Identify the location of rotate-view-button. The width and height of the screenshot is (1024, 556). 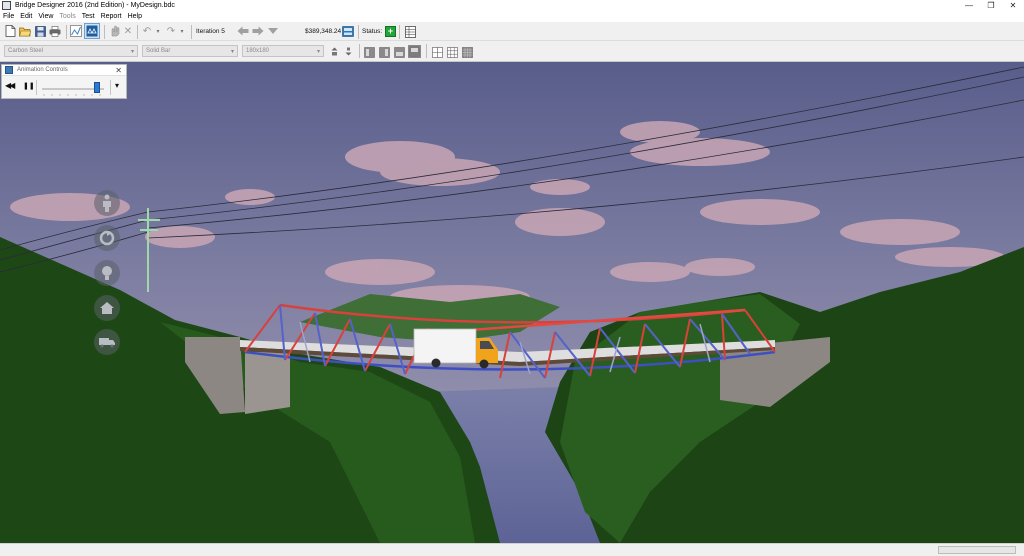
(107, 238).